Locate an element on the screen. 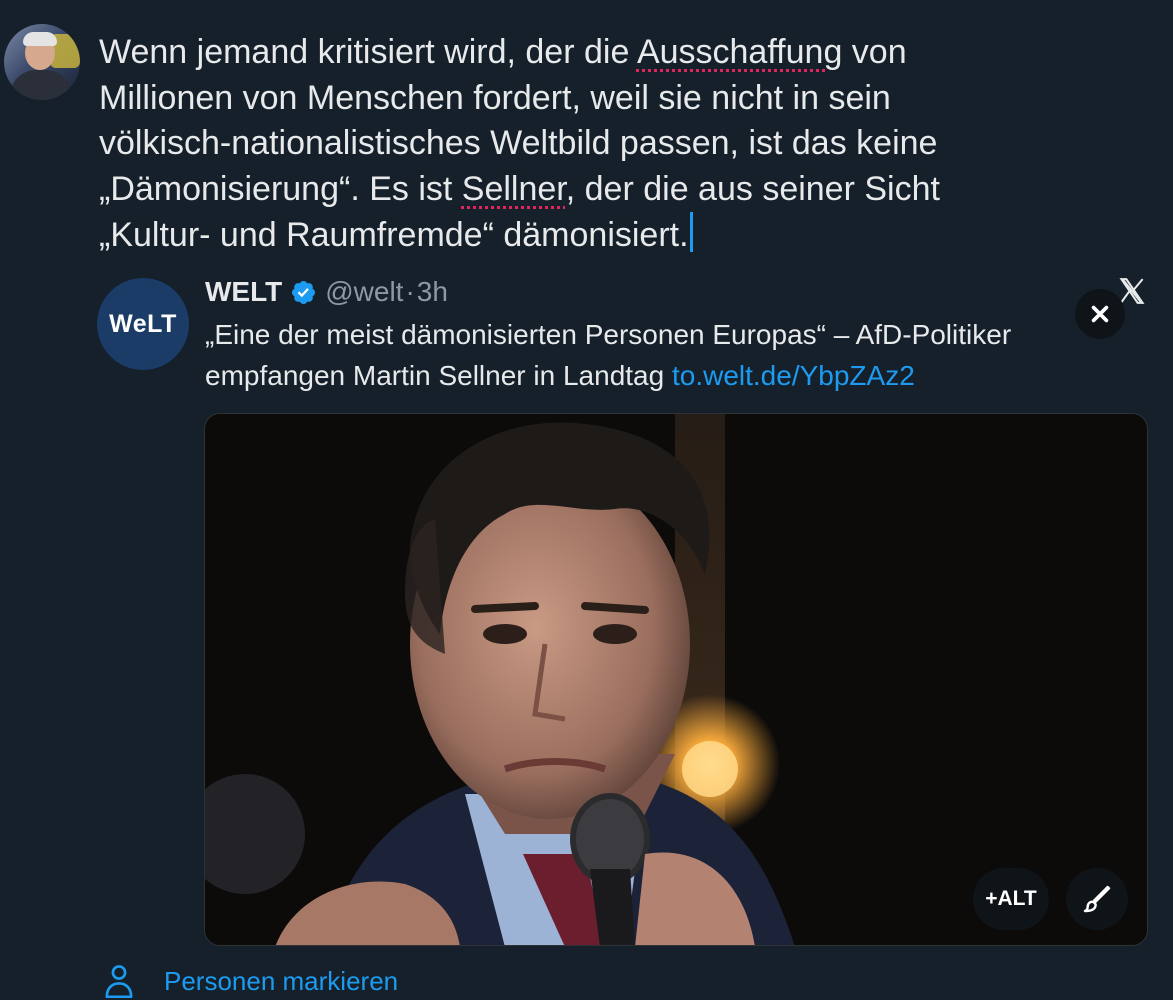 The height and width of the screenshot is (1000, 1173). add-alt-text-button: +ALT is located at coordinates (1011, 899).